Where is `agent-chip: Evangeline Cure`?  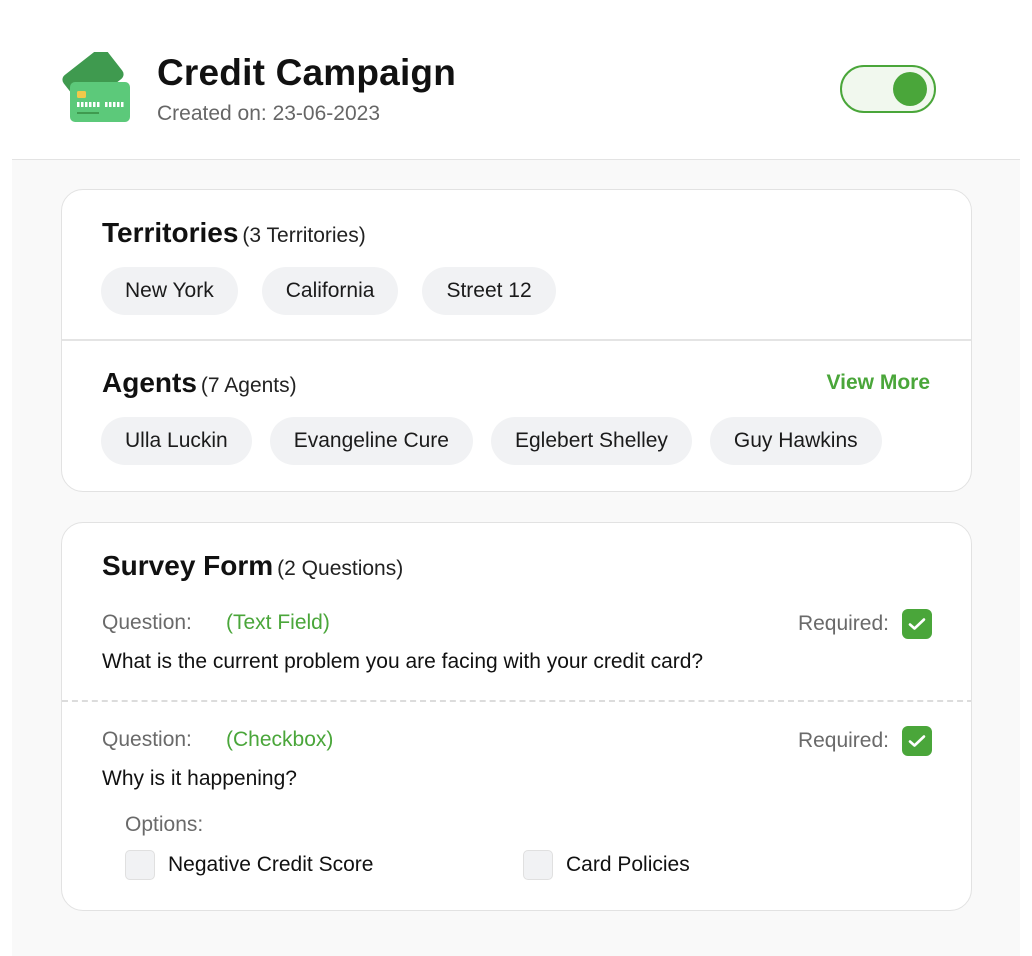 agent-chip: Evangeline Cure is located at coordinates (371, 441).